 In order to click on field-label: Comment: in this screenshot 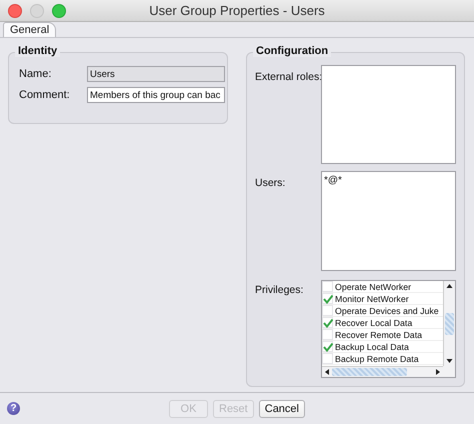, I will do `click(45, 95)`.